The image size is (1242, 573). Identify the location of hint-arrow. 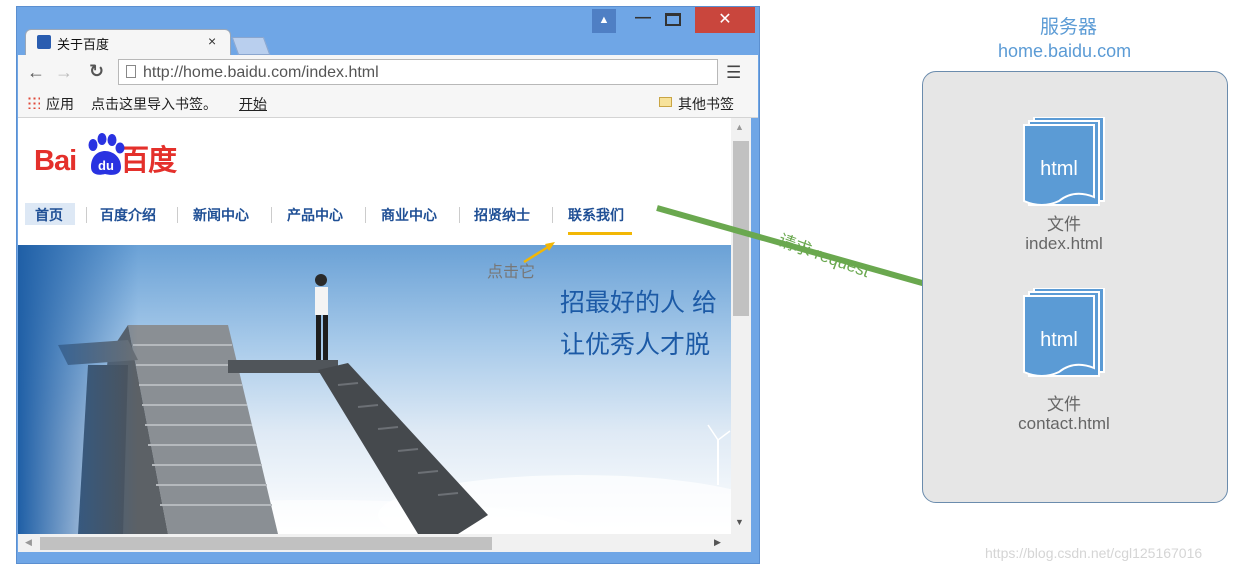
(536, 254).